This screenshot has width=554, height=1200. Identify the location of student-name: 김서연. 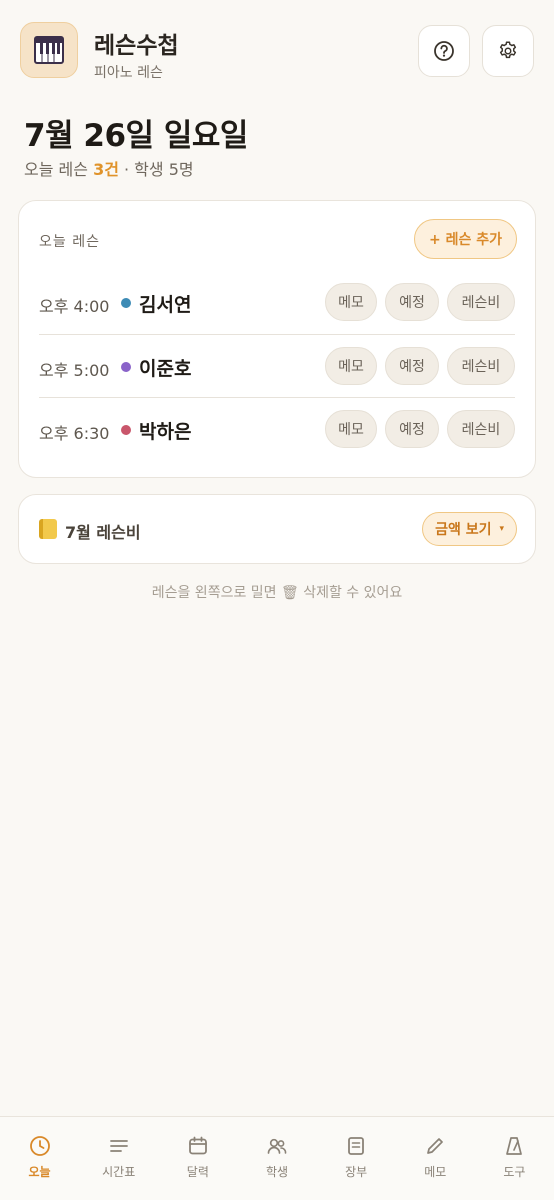
(165, 305).